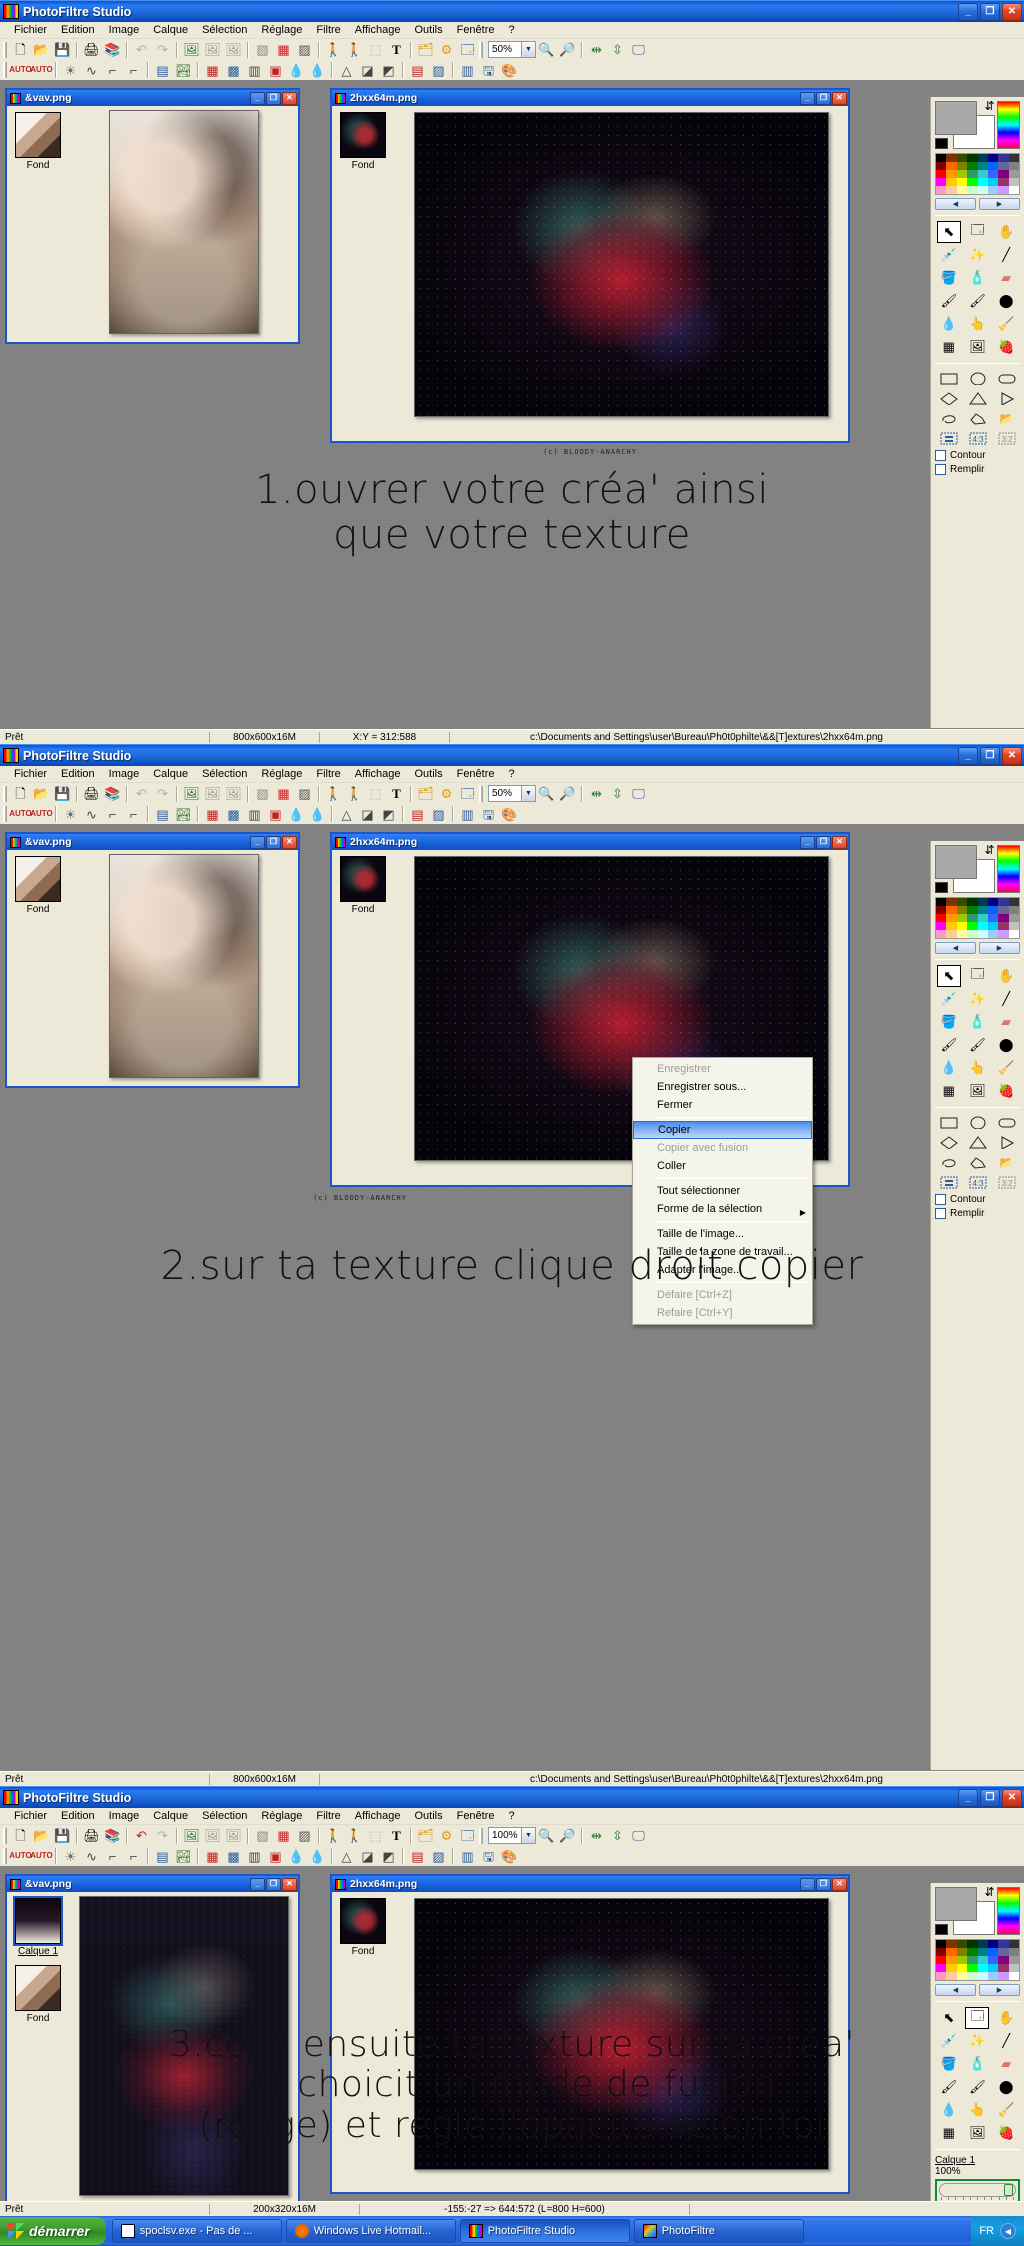 The height and width of the screenshot is (2246, 1024). Describe the element at coordinates (722, 1105) in the screenshot. I see `context-menu-item: Fermer` at that location.